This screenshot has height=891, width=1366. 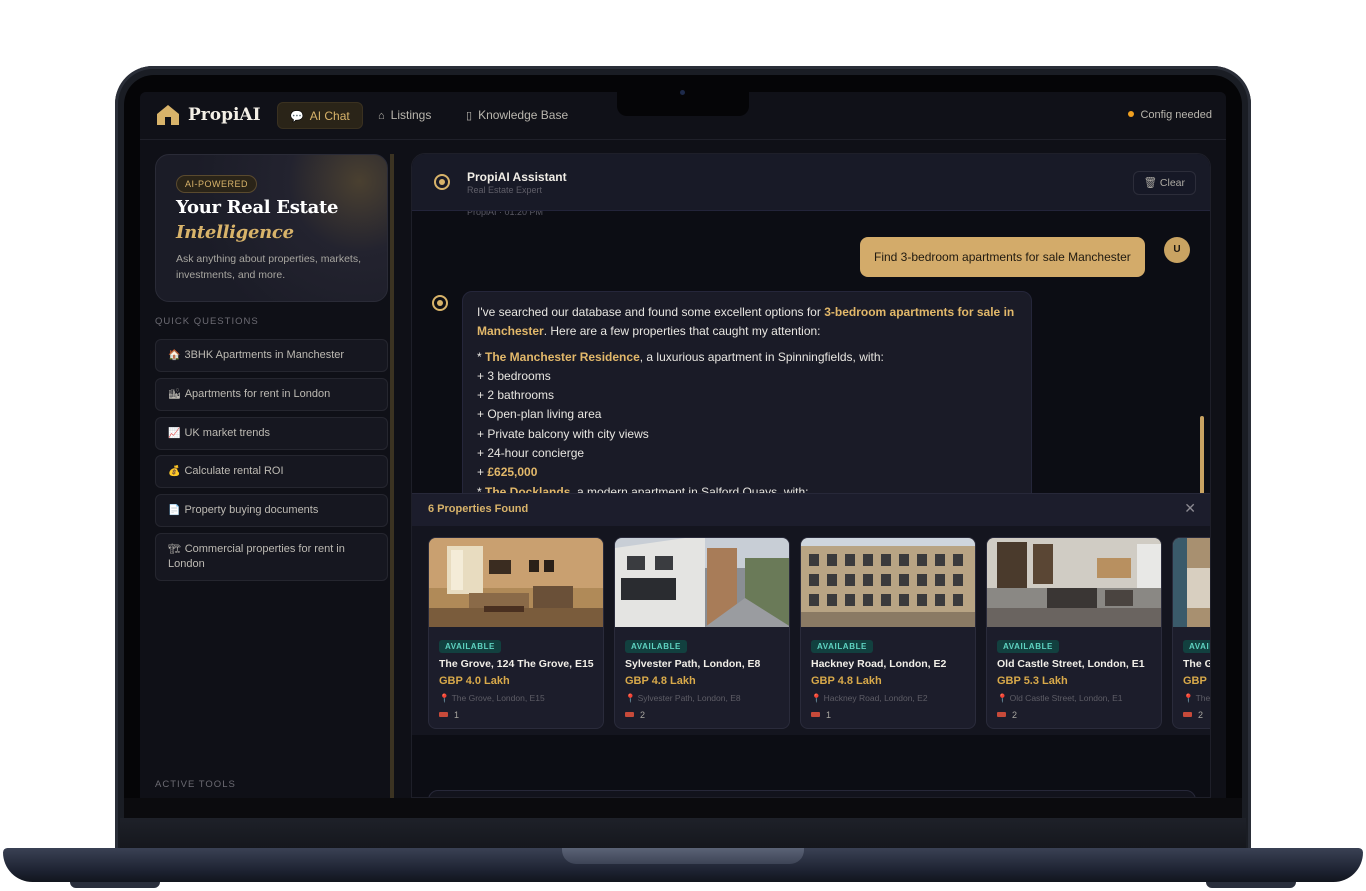 What do you see at coordinates (1071, 664) in the screenshot?
I see `property-name: Old Castle Street, London, E1` at bounding box center [1071, 664].